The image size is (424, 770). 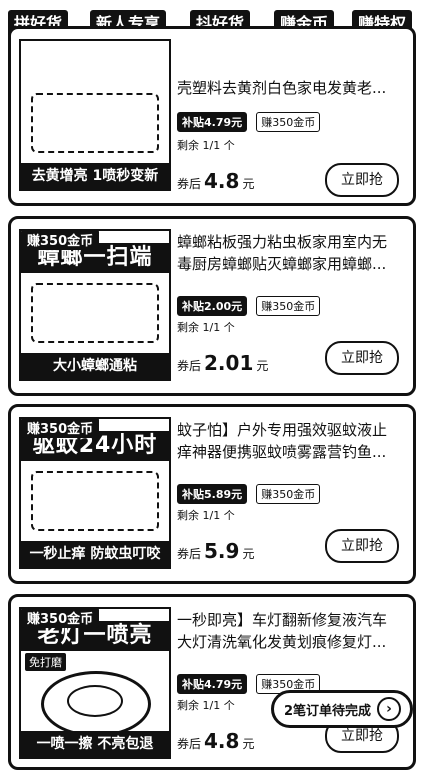 What do you see at coordinates (95, 701) in the screenshot?
I see `headlight-lens-illustration` at bounding box center [95, 701].